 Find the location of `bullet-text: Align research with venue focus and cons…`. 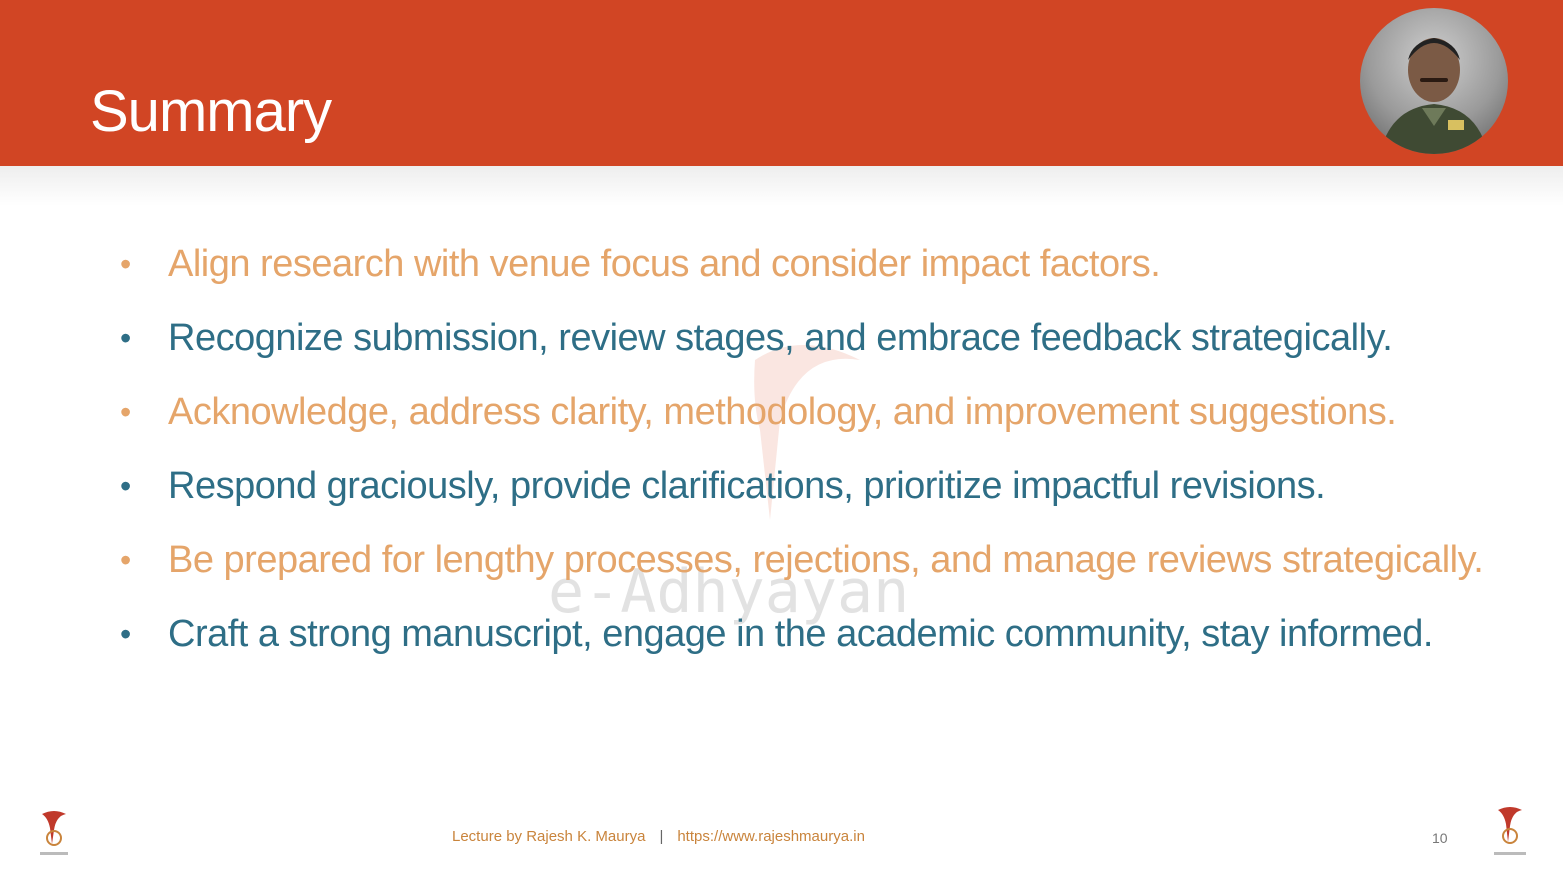

bullet-text: Align research with venue focus and cons… is located at coordinates (664, 264).